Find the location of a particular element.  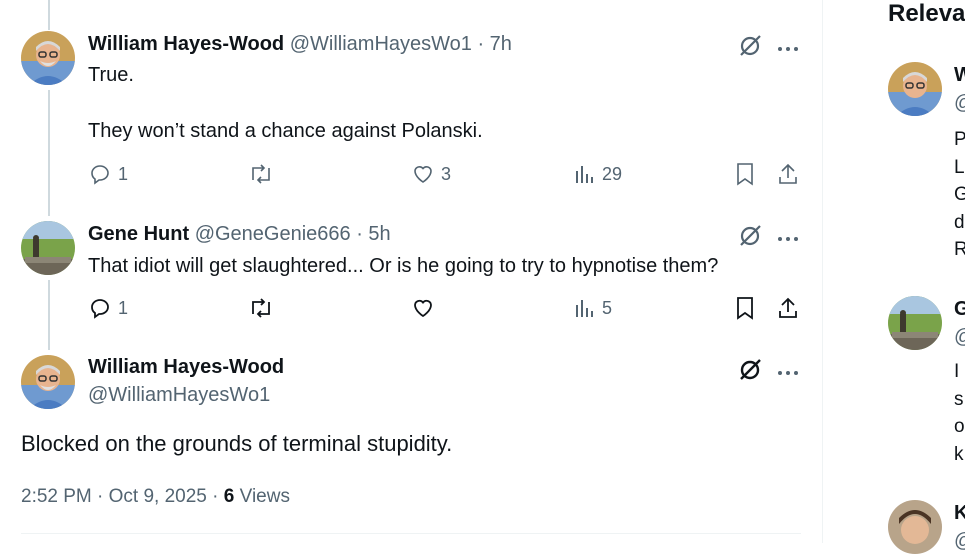

tweet-header: William Hayes-Wood @WilliamHayesWo1 · 7h is located at coordinates (300, 44).